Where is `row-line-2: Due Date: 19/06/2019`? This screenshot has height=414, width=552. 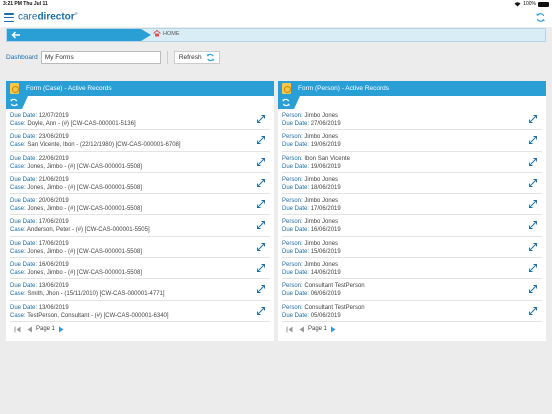 row-line-2: Due Date: 19/06/2019 is located at coordinates (412, 145).